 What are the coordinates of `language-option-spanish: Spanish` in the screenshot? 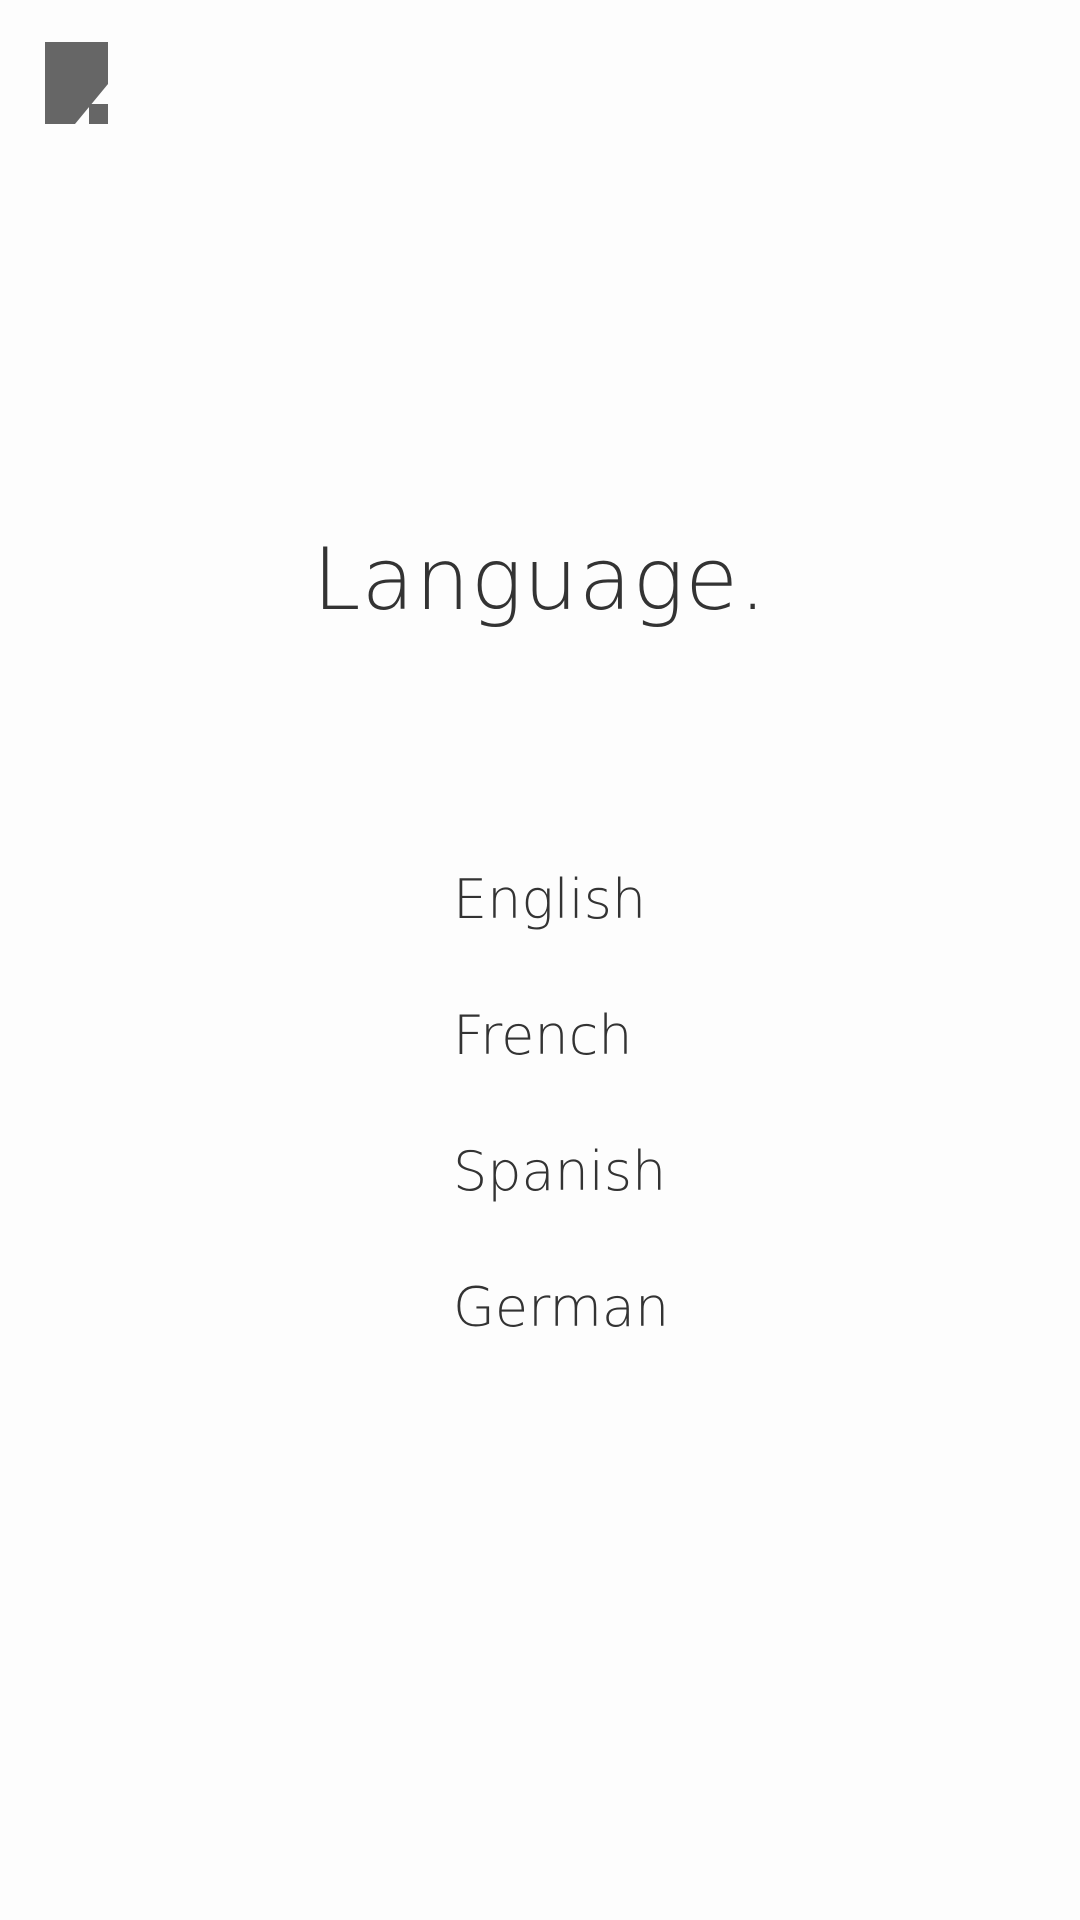 It's located at (561, 1190).